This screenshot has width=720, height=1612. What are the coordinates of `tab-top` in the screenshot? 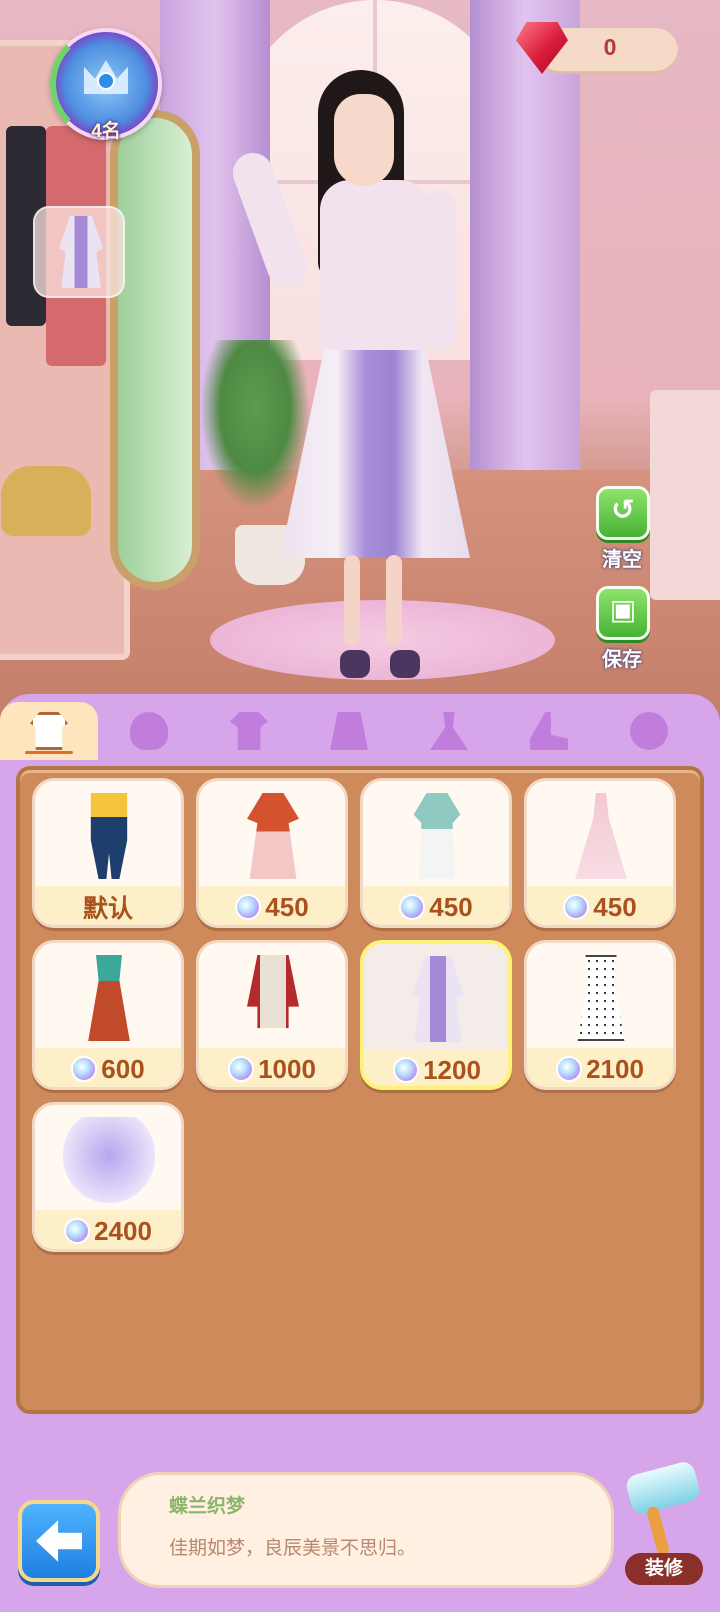 It's located at (249, 731).